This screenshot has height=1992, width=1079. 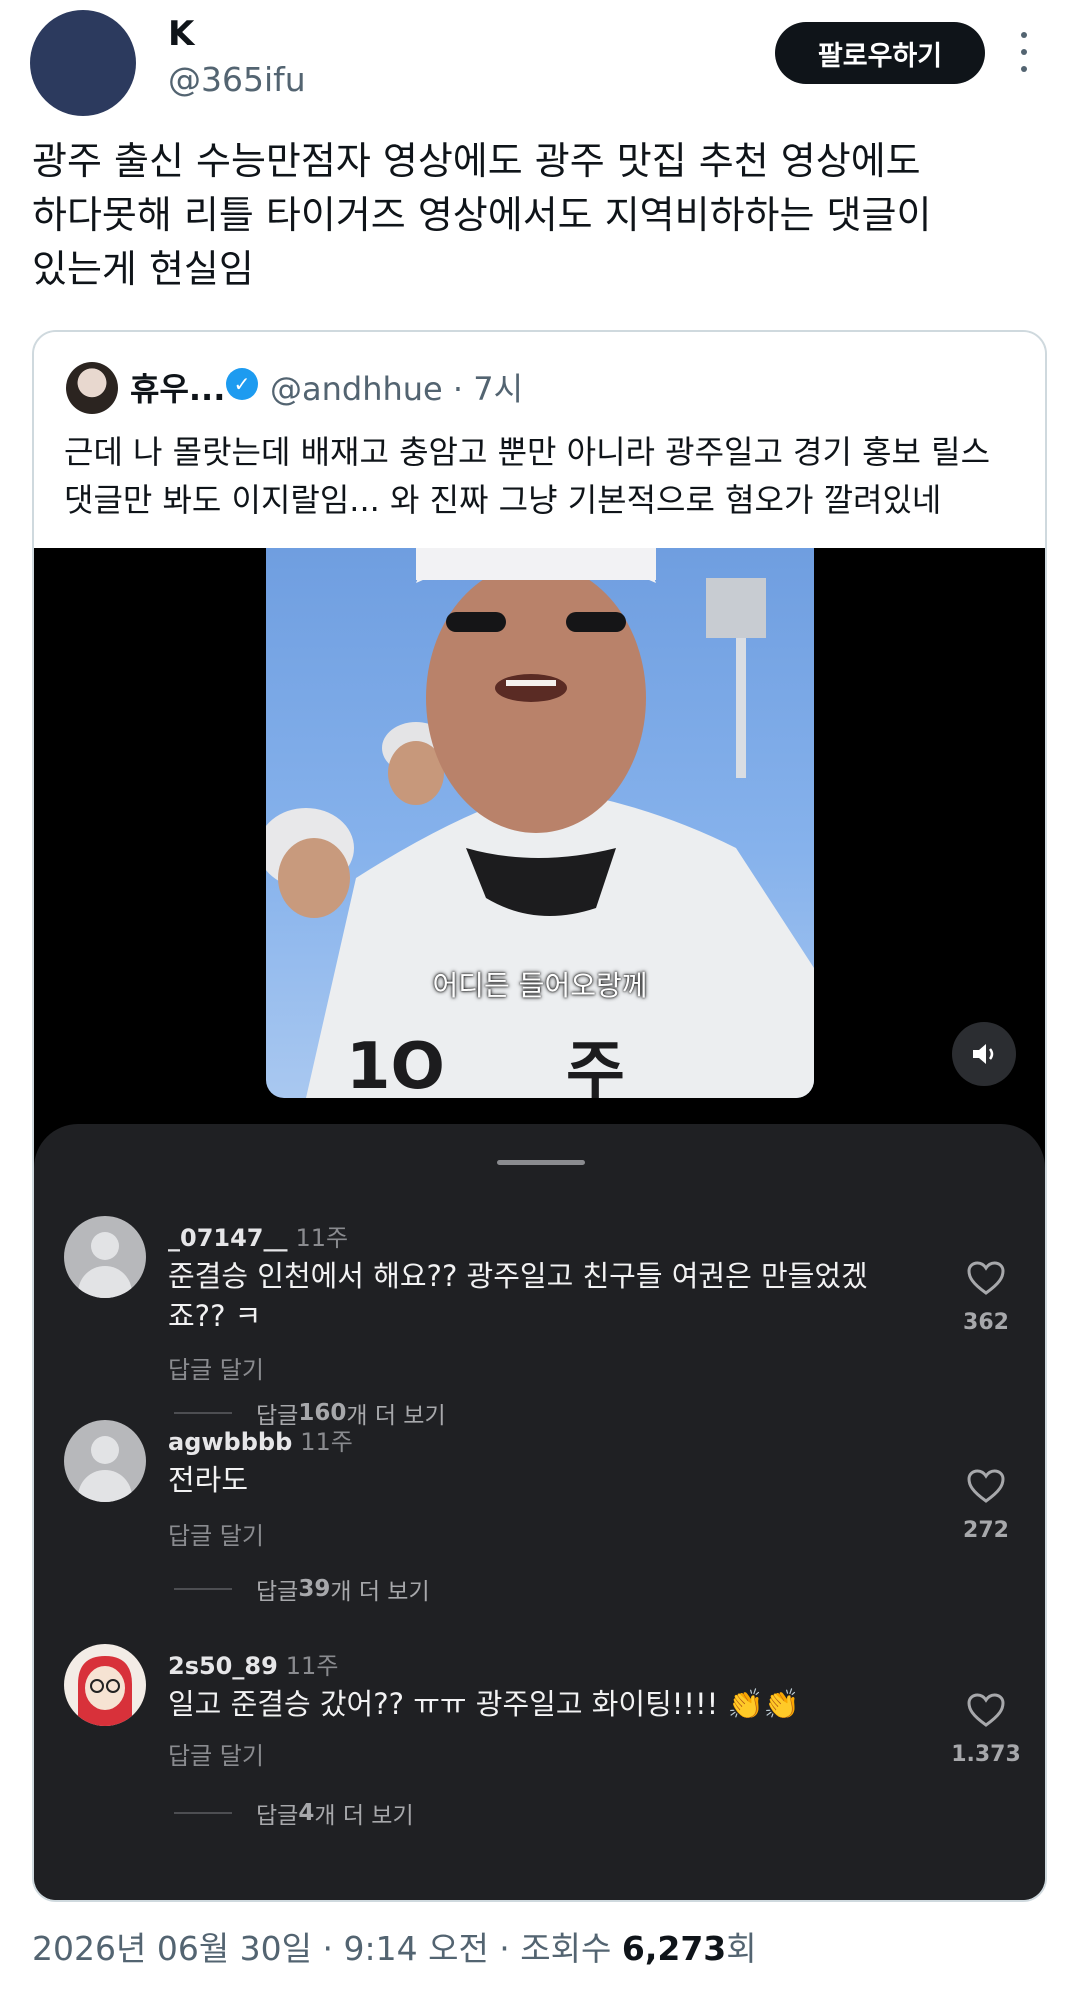 I want to click on comment-line: 죠?? ㅋ, so click(x=215, y=1316).